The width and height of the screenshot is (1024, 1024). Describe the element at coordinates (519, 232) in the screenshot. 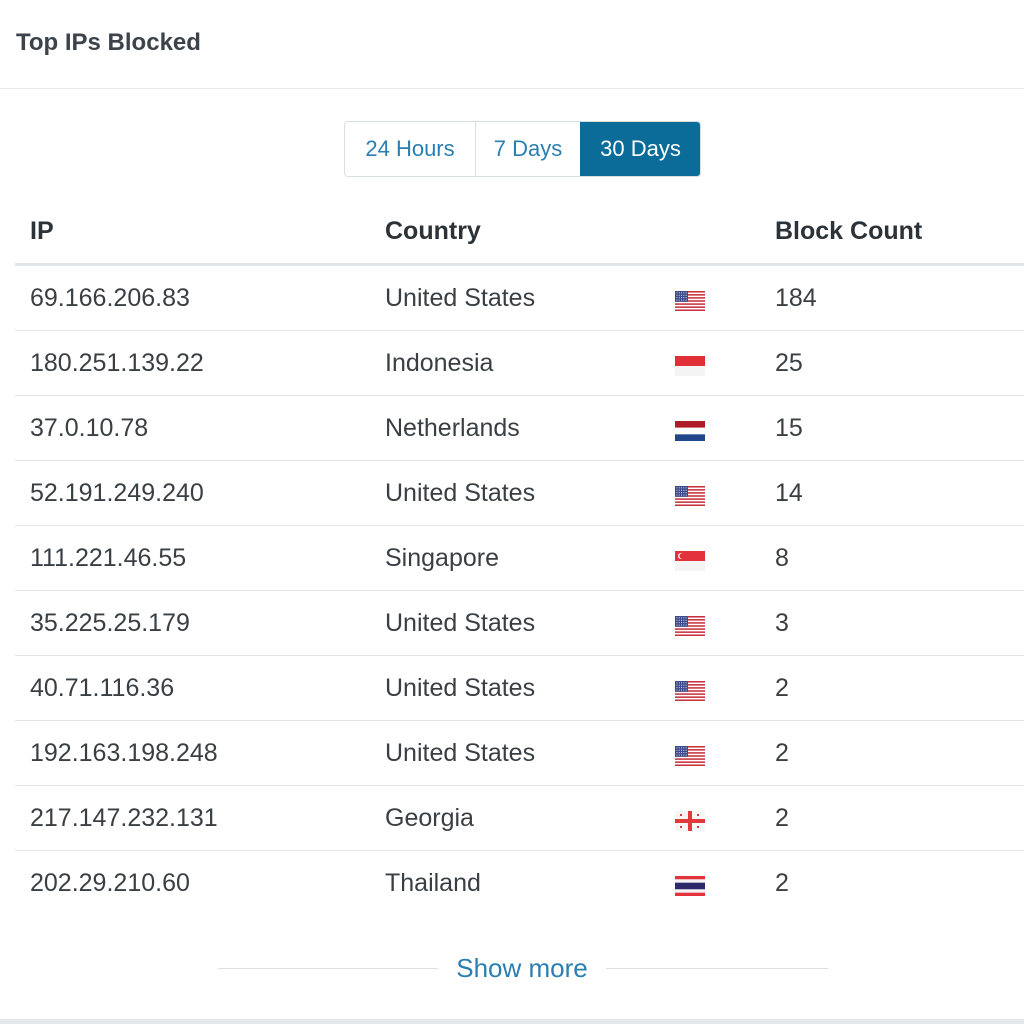

I see `table-header-row: IP Country Block Count` at that location.